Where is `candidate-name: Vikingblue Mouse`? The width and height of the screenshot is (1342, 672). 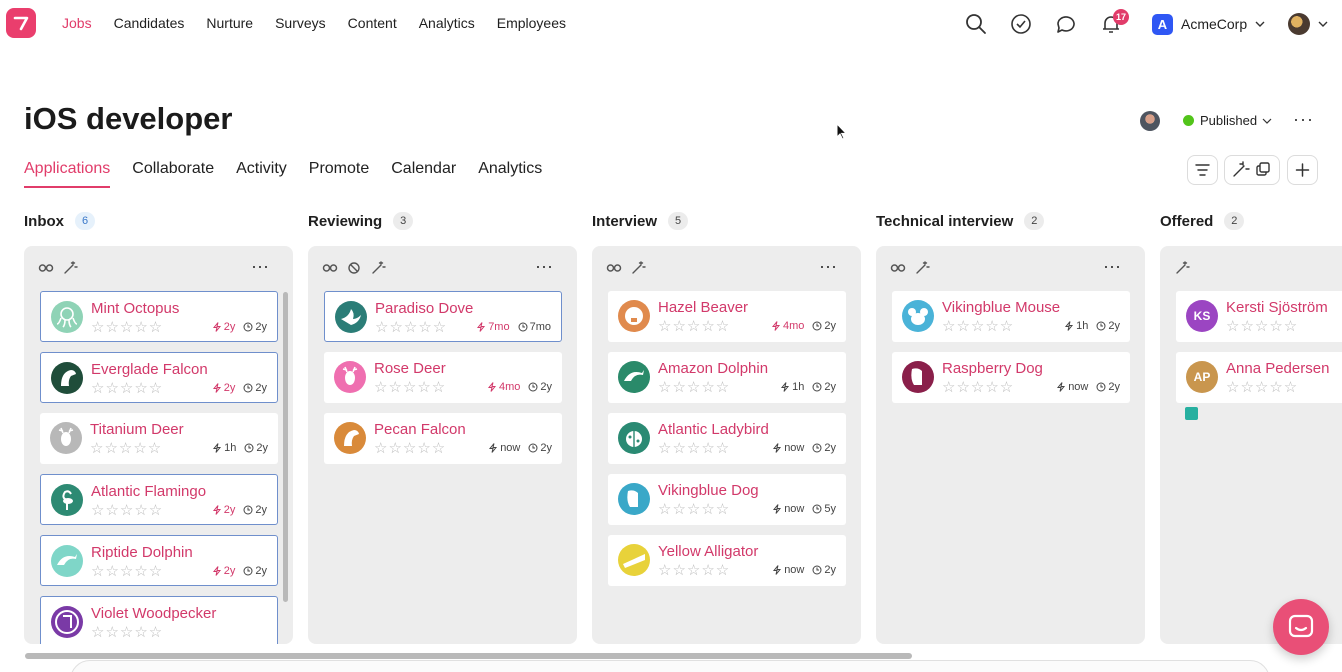 candidate-name: Vikingblue Mouse is located at coordinates (1001, 307).